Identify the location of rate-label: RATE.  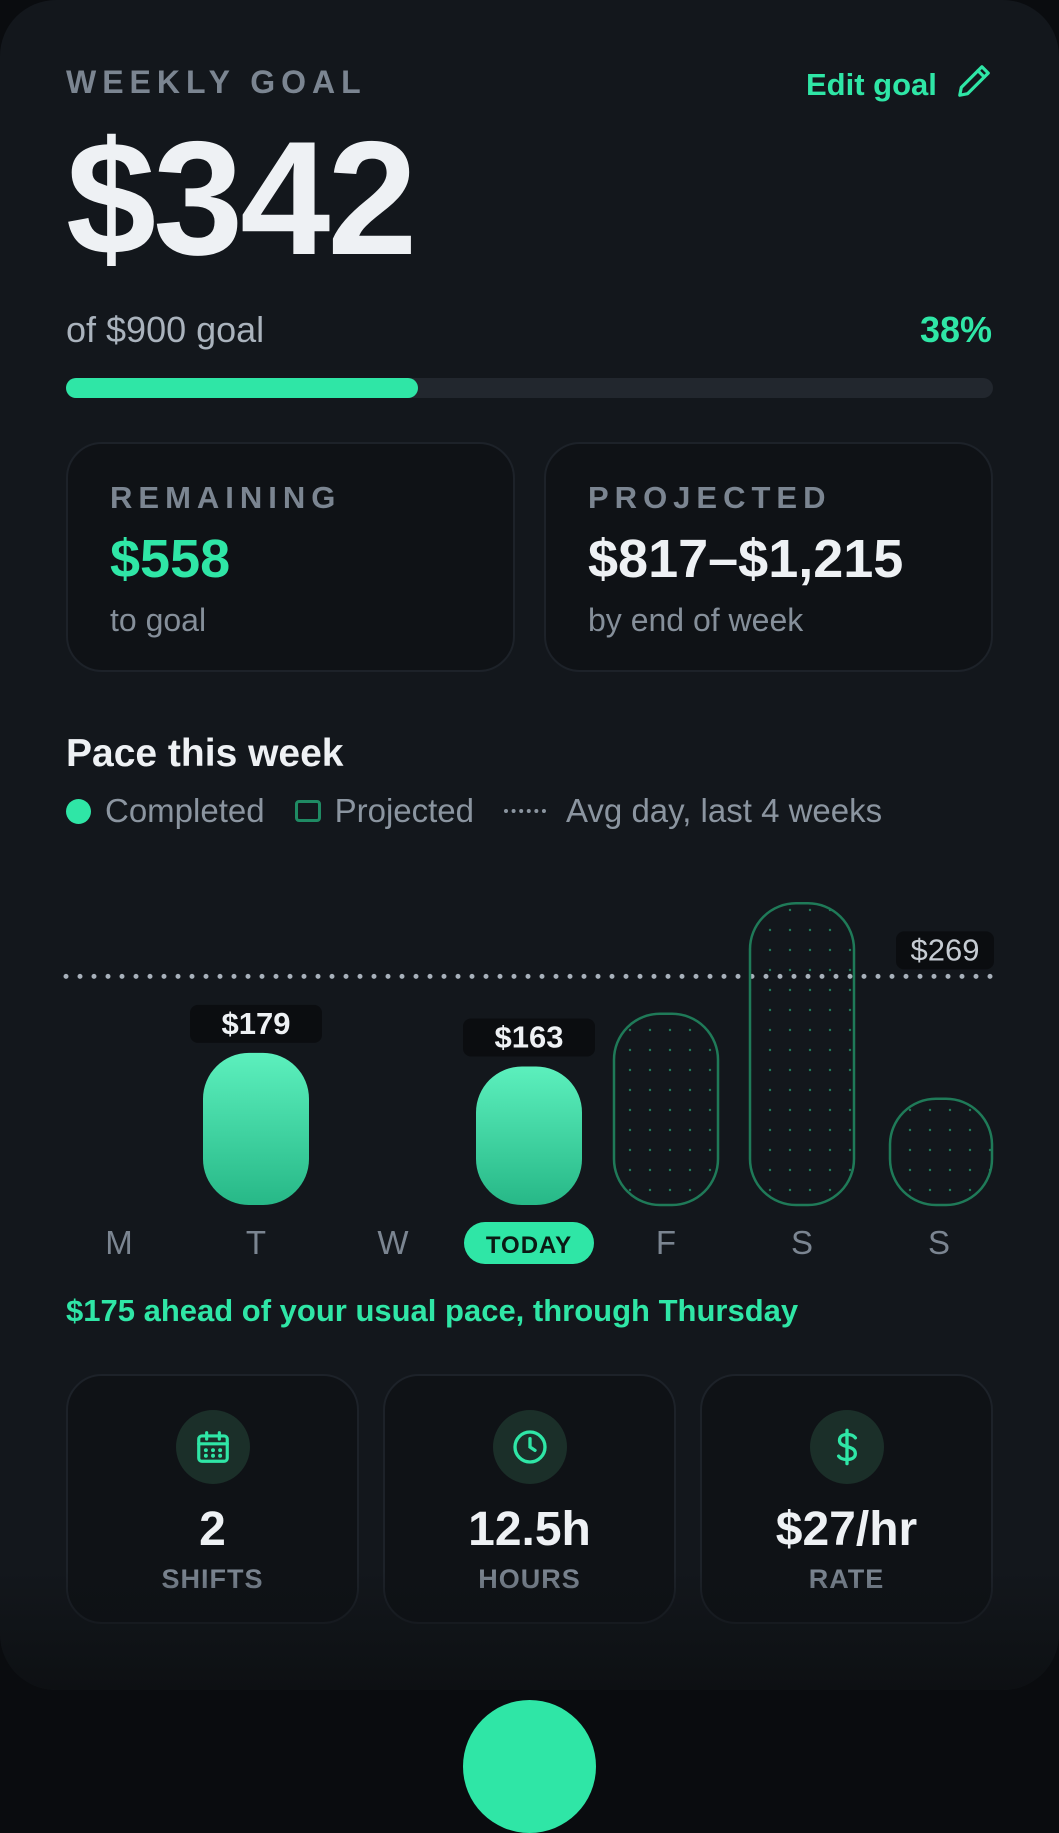
(846, 1579).